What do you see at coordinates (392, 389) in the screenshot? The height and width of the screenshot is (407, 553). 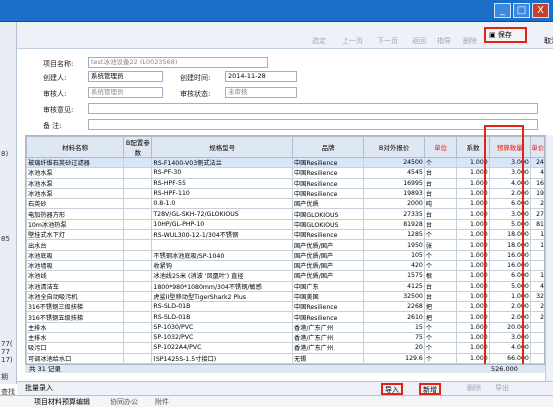 I see `import-button: 导入` at bounding box center [392, 389].